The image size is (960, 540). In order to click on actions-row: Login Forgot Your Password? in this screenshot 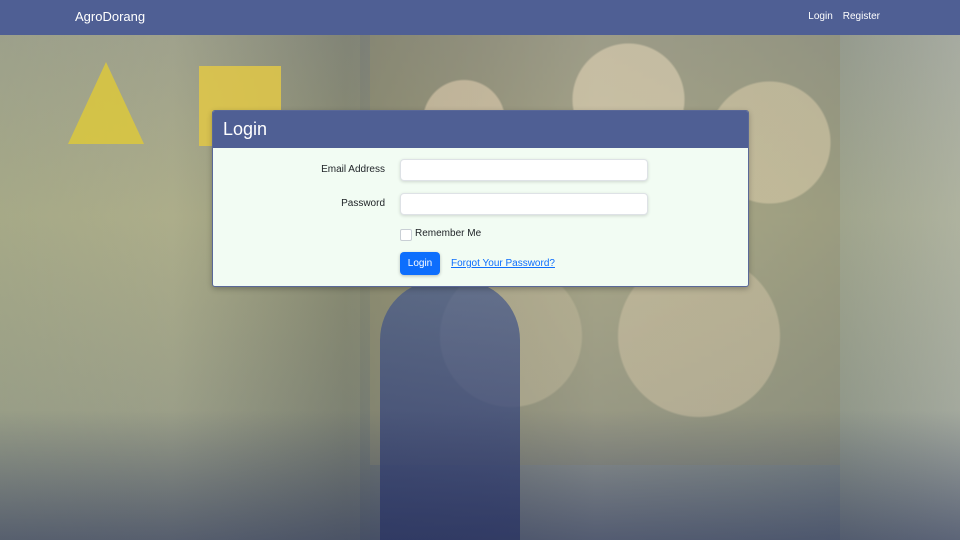, I will do `click(480, 264)`.